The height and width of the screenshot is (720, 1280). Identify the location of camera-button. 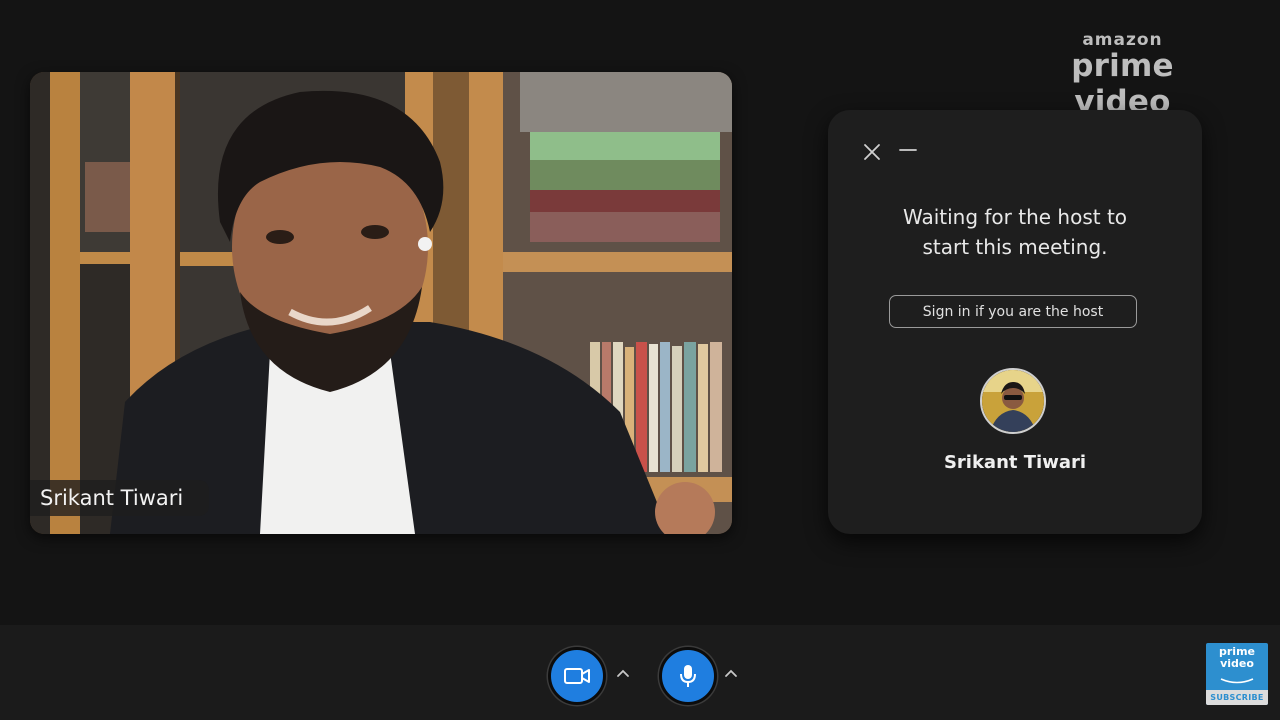
(577, 676).